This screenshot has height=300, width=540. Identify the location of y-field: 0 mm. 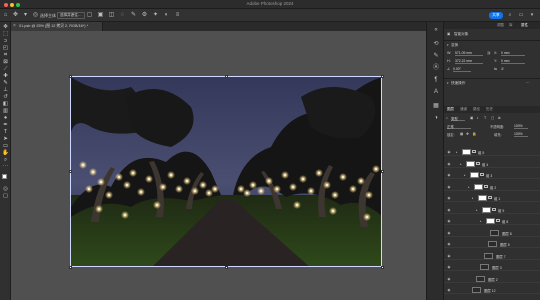
(513, 61).